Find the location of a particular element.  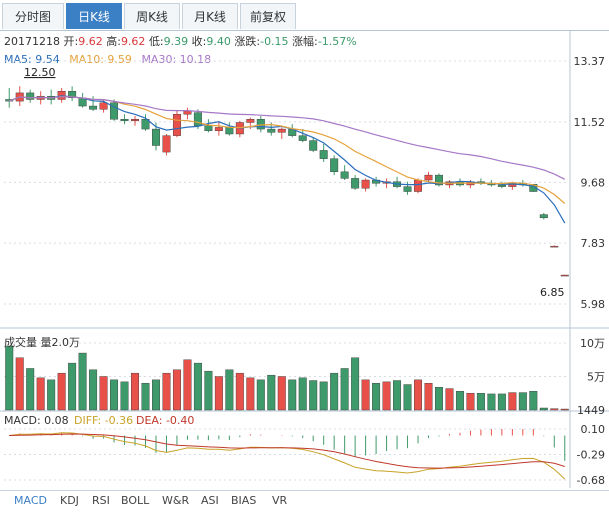

indicator-tab-kdj: KDJ is located at coordinates (69, 500).